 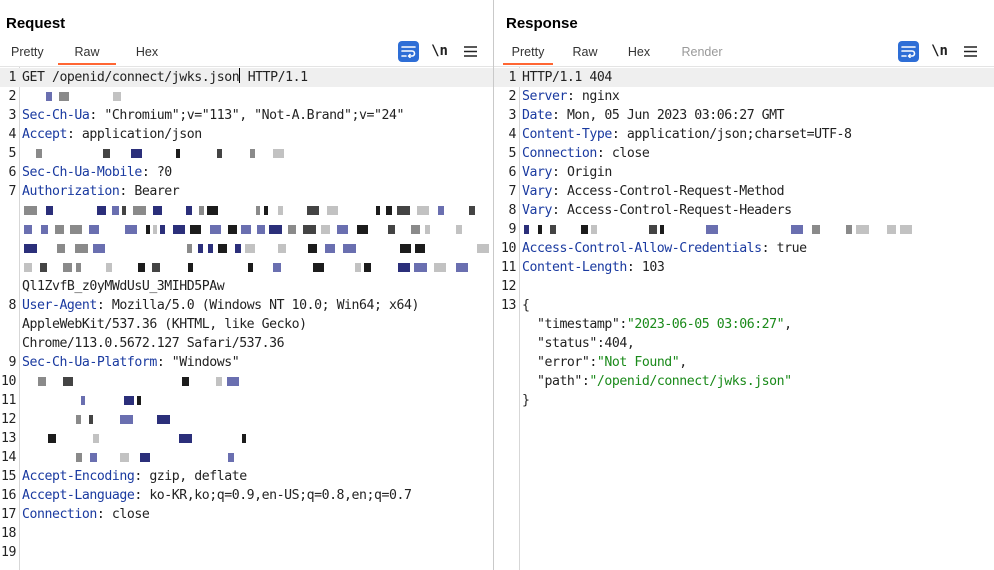 I want to click on code-line: AppleWebKit/537.36 (KHTML, like Gecko), so click(x=246, y=324).